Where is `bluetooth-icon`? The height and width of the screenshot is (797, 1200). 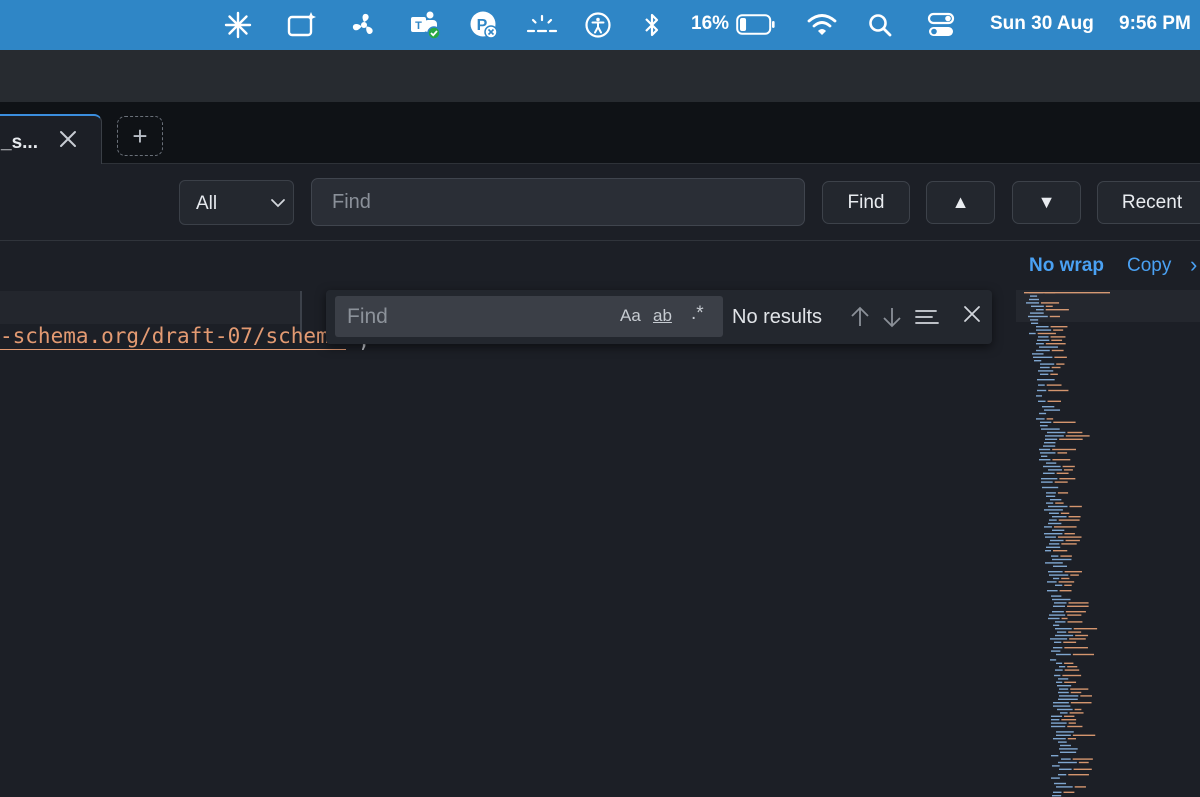
bluetooth-icon is located at coordinates (652, 25).